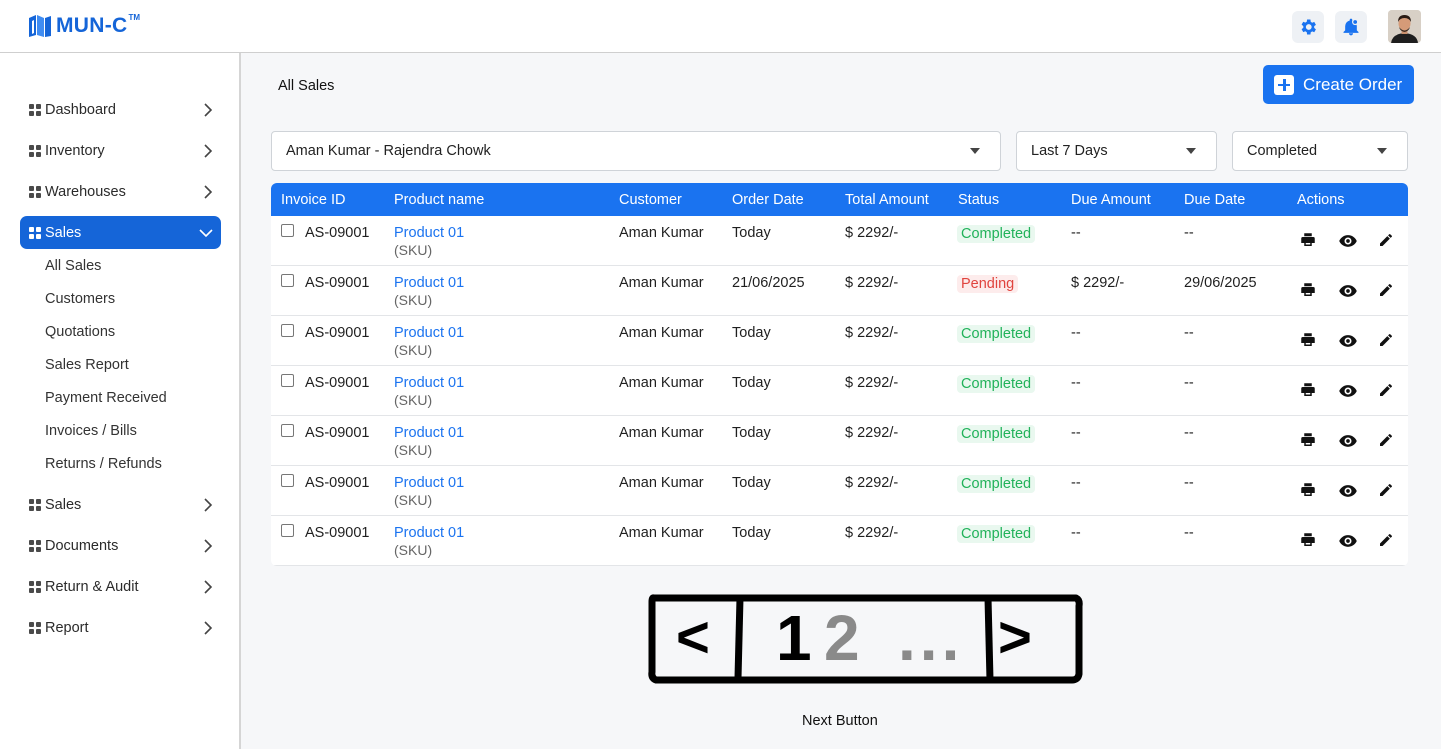 Image resolution: width=1441 pixels, height=749 pixels. I want to click on column-header-order-date: Order Date, so click(768, 200).